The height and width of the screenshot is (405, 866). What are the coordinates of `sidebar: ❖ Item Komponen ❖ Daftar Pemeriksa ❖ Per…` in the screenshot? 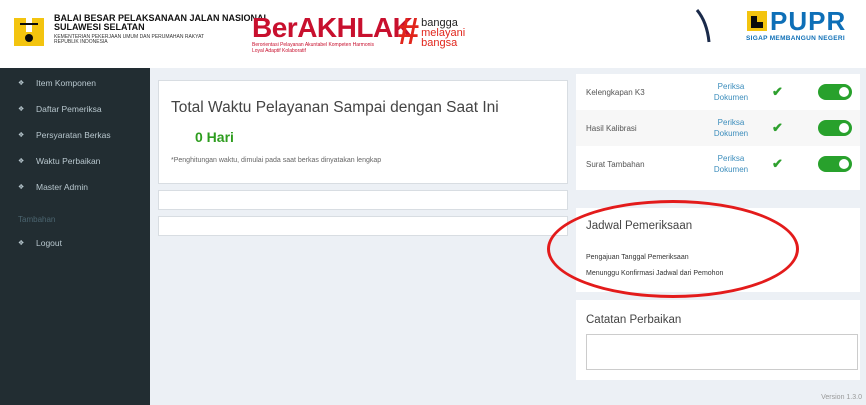 It's located at (75, 236).